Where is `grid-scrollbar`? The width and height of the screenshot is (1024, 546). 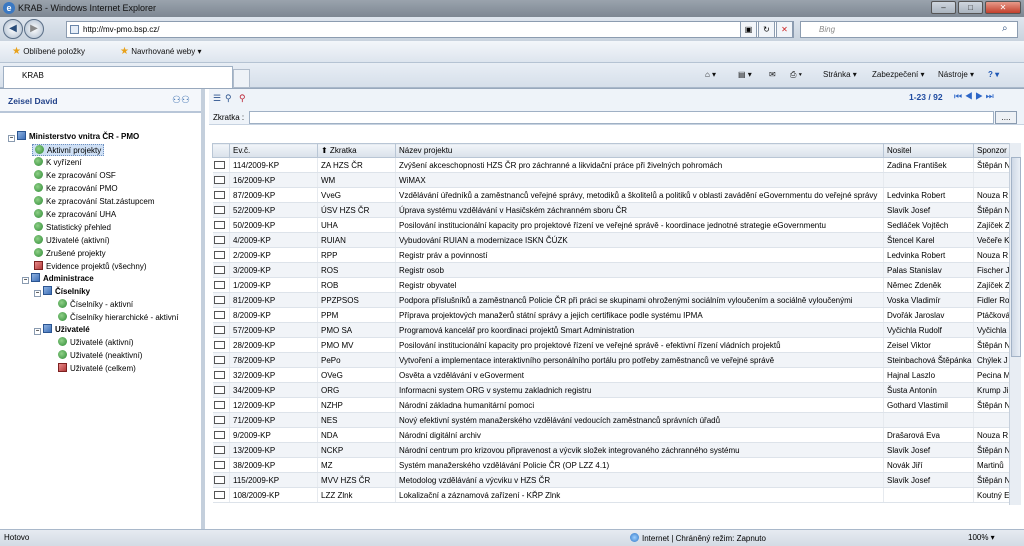
grid-scrollbar is located at coordinates (1015, 324).